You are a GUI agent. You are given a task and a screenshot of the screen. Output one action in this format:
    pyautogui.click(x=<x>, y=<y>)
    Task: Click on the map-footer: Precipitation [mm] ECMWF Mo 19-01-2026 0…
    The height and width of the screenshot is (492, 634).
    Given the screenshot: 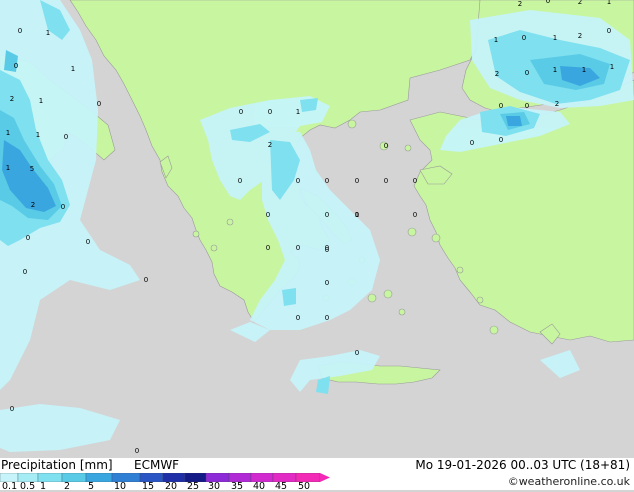 What is the action you would take?
    pyautogui.click(x=317, y=474)
    